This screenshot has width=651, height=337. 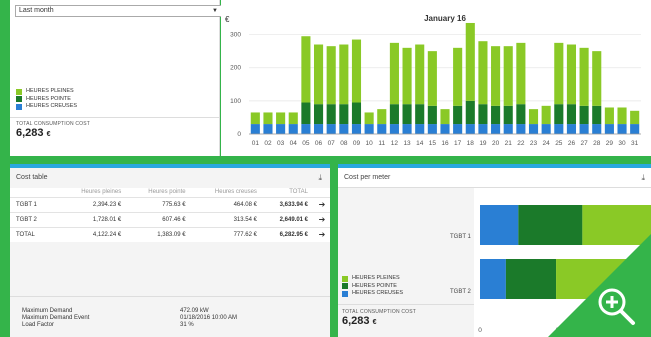 What do you see at coordinates (119, 11) in the screenshot?
I see `period-select: Last month ▼` at bounding box center [119, 11].